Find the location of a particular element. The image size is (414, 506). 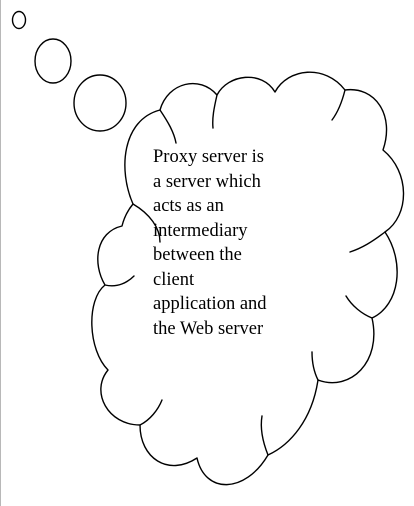

cloud-fold-top is located at coordinates (215, 111).